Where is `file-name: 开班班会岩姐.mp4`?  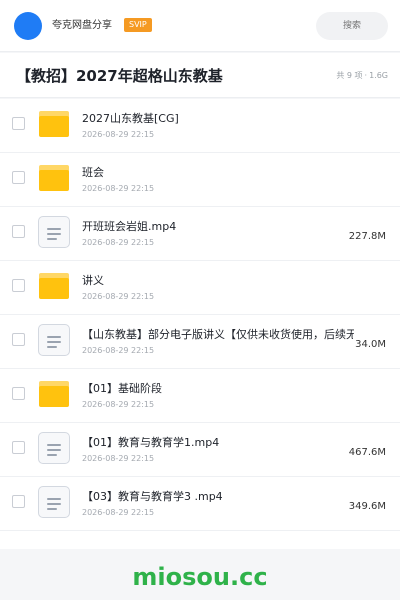
file-name: 开班班会岩姐.mp4 is located at coordinates (218, 227).